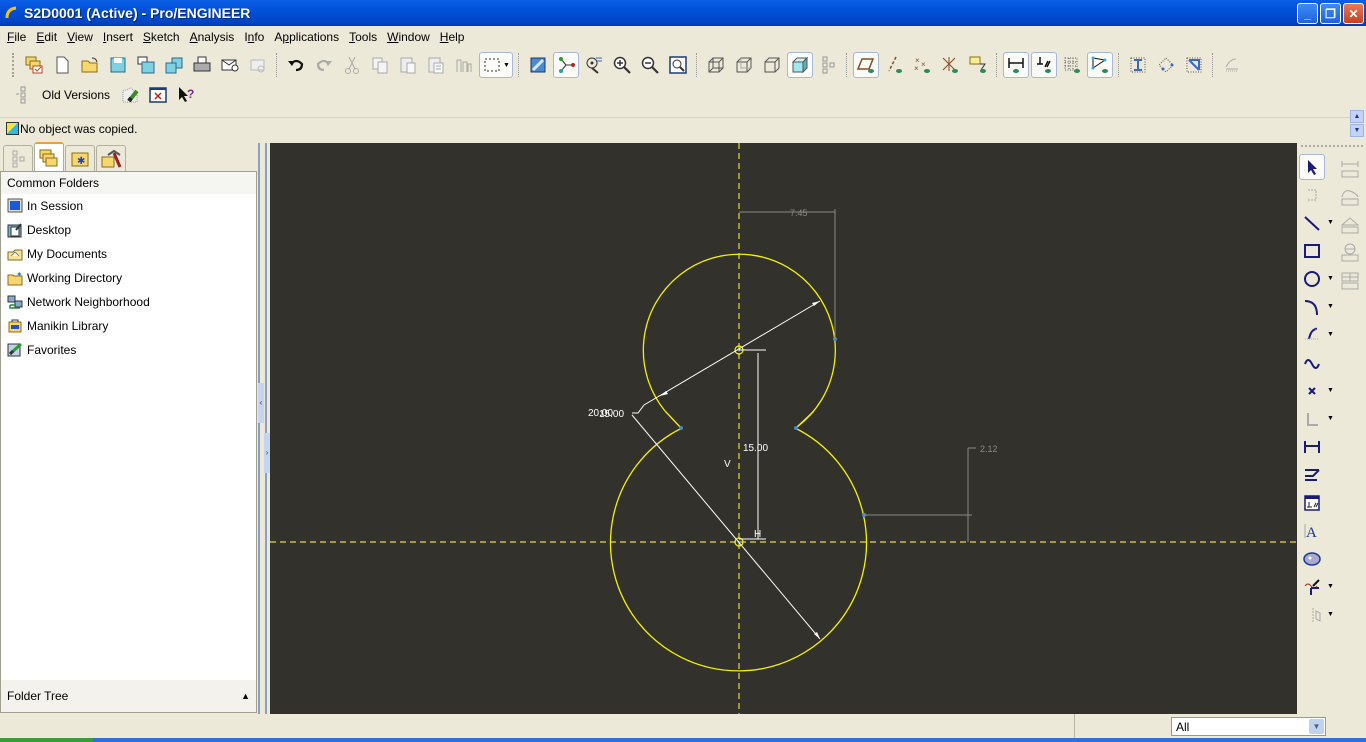 The image size is (1366, 742). Describe the element at coordinates (14, 65) in the screenshot. I see `toolbar-grip` at that location.